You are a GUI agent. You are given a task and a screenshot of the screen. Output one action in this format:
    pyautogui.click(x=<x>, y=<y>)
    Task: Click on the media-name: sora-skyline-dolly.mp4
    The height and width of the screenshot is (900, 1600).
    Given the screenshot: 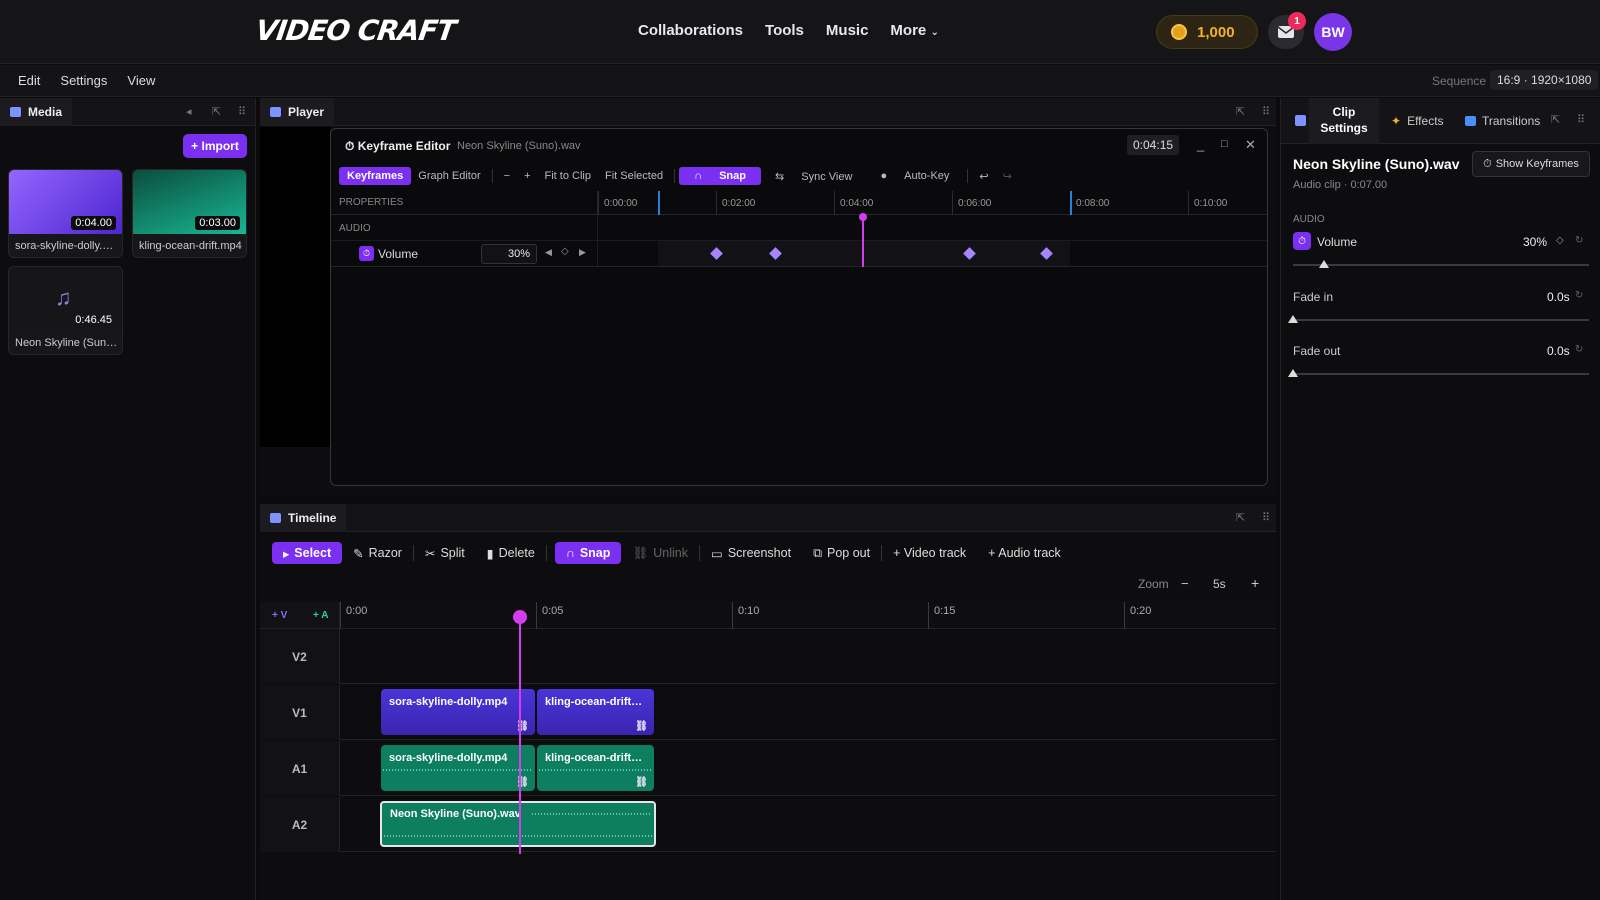 What is the action you would take?
    pyautogui.click(x=67, y=246)
    